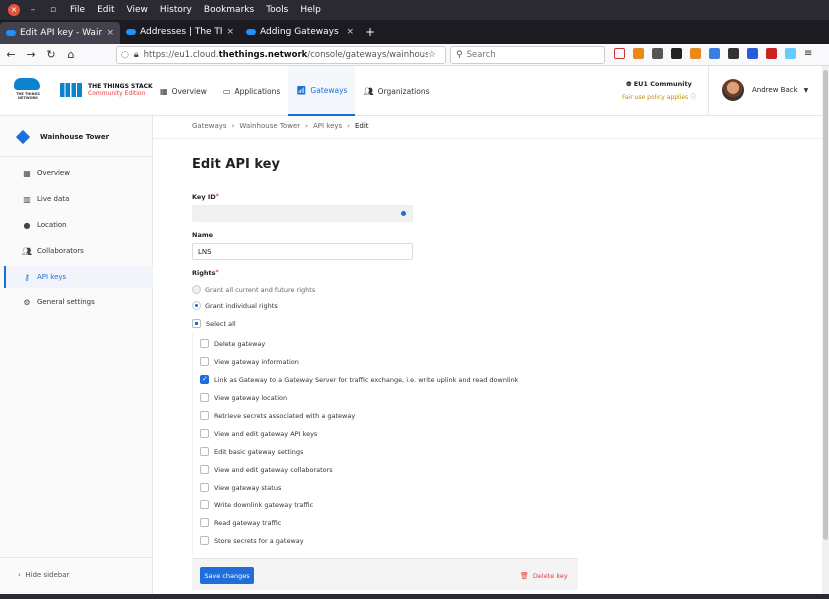  Describe the element at coordinates (251, 91) in the screenshot. I see `nav-applications: ▭ Applications` at that location.